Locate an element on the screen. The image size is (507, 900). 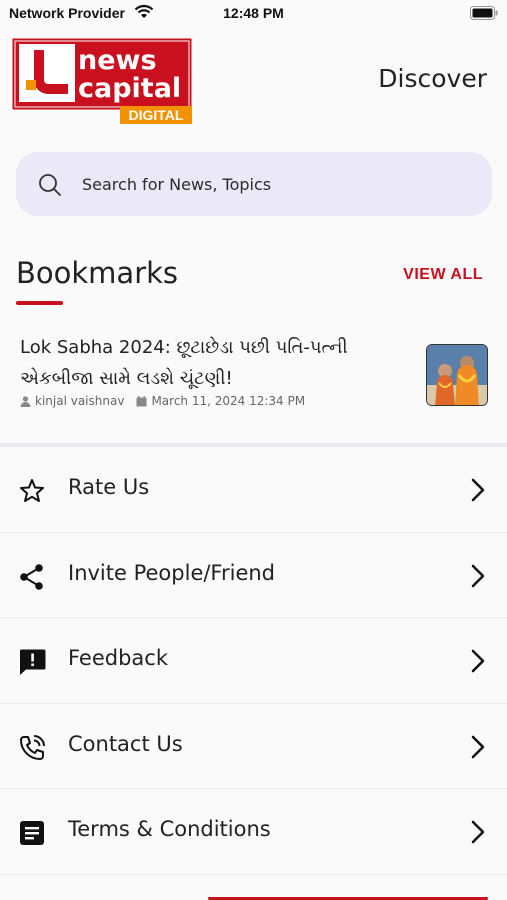
search-input is located at coordinates (272, 184).